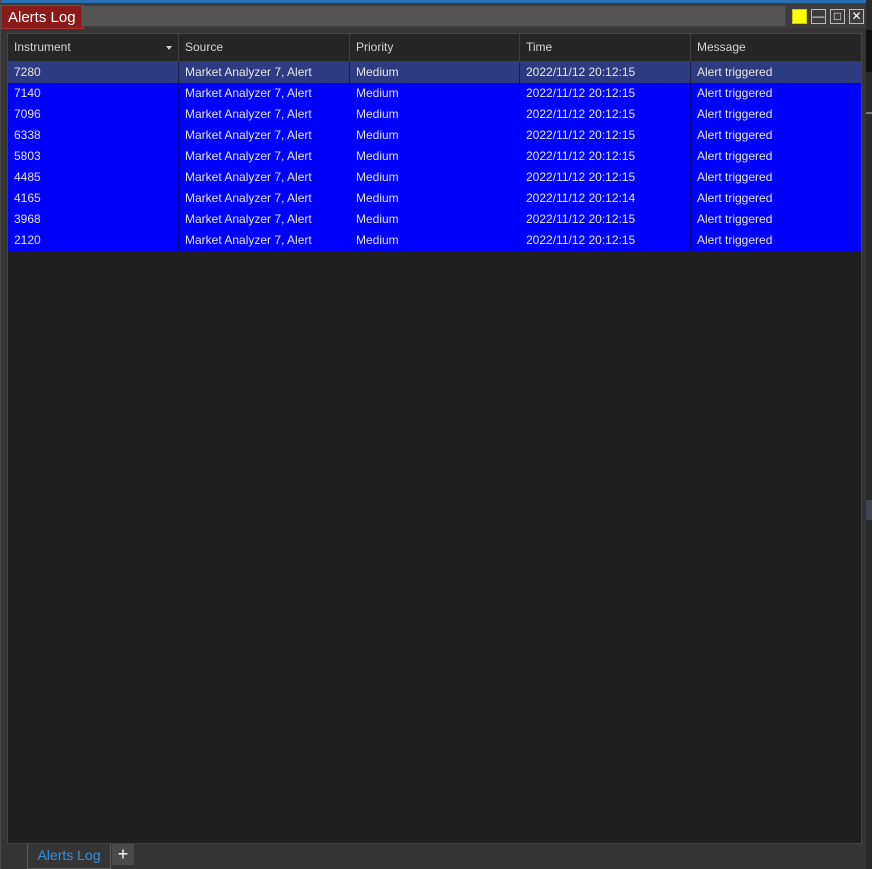 The width and height of the screenshot is (872, 869). Describe the element at coordinates (42, 17) in the screenshot. I see `window-title: Alerts Log` at that location.